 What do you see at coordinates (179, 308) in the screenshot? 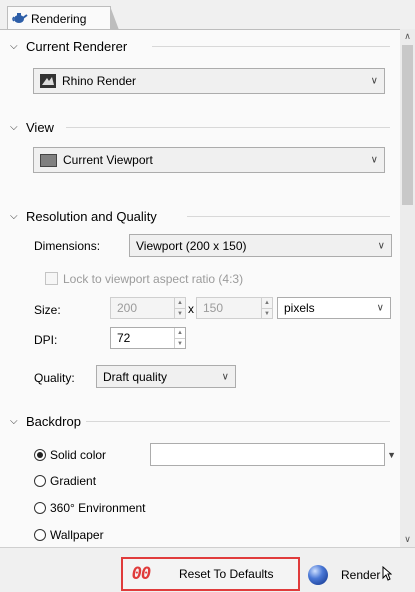
I see `width-spin-buttons: ▲ ▼` at bounding box center [179, 308].